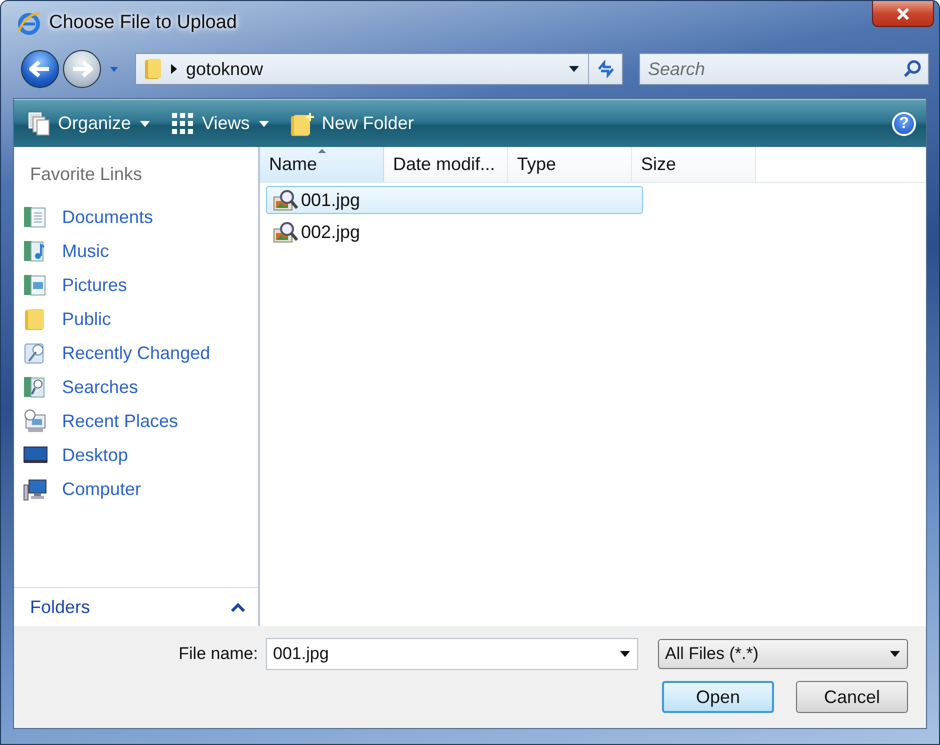 The image size is (940, 745). I want to click on address-bar: gotoknow, so click(379, 69).